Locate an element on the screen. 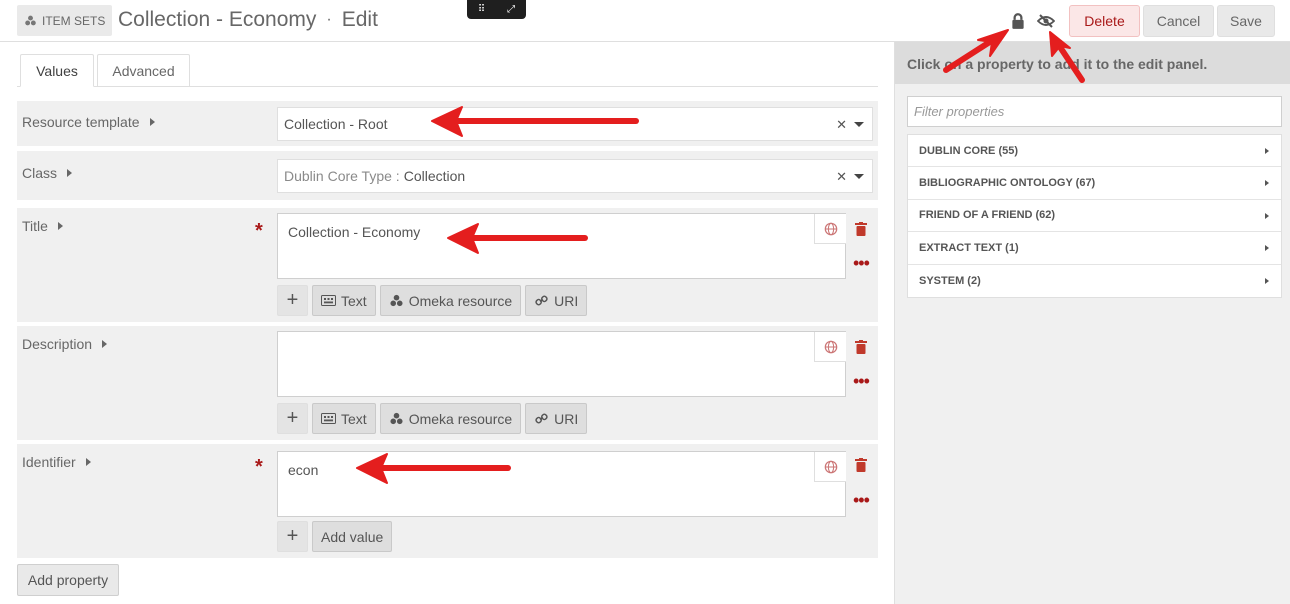  page-title: Collection - Economy · Edit is located at coordinates (248, 20).